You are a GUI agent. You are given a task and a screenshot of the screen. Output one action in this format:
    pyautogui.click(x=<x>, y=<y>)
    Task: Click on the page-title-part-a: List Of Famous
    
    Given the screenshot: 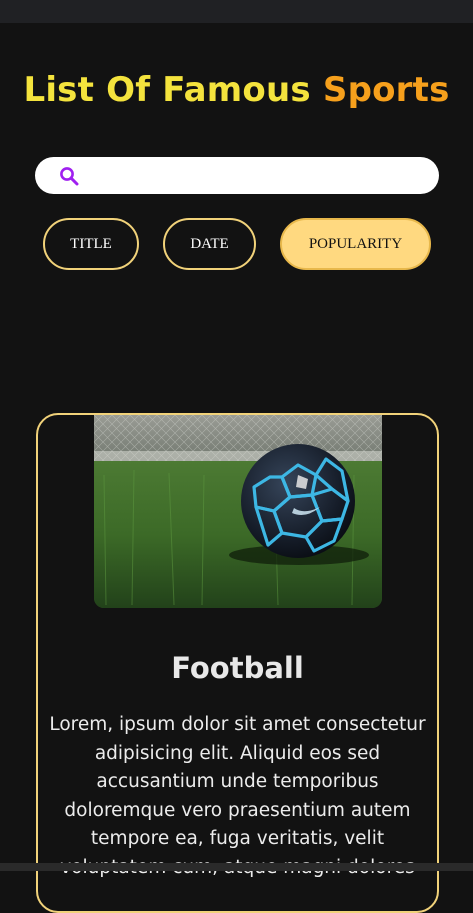 What is the action you would take?
    pyautogui.click(x=167, y=90)
    